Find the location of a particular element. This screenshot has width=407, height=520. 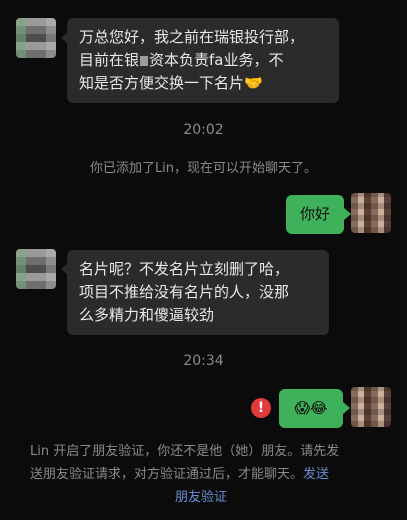

timestamp: 20:34 is located at coordinates (203, 361).